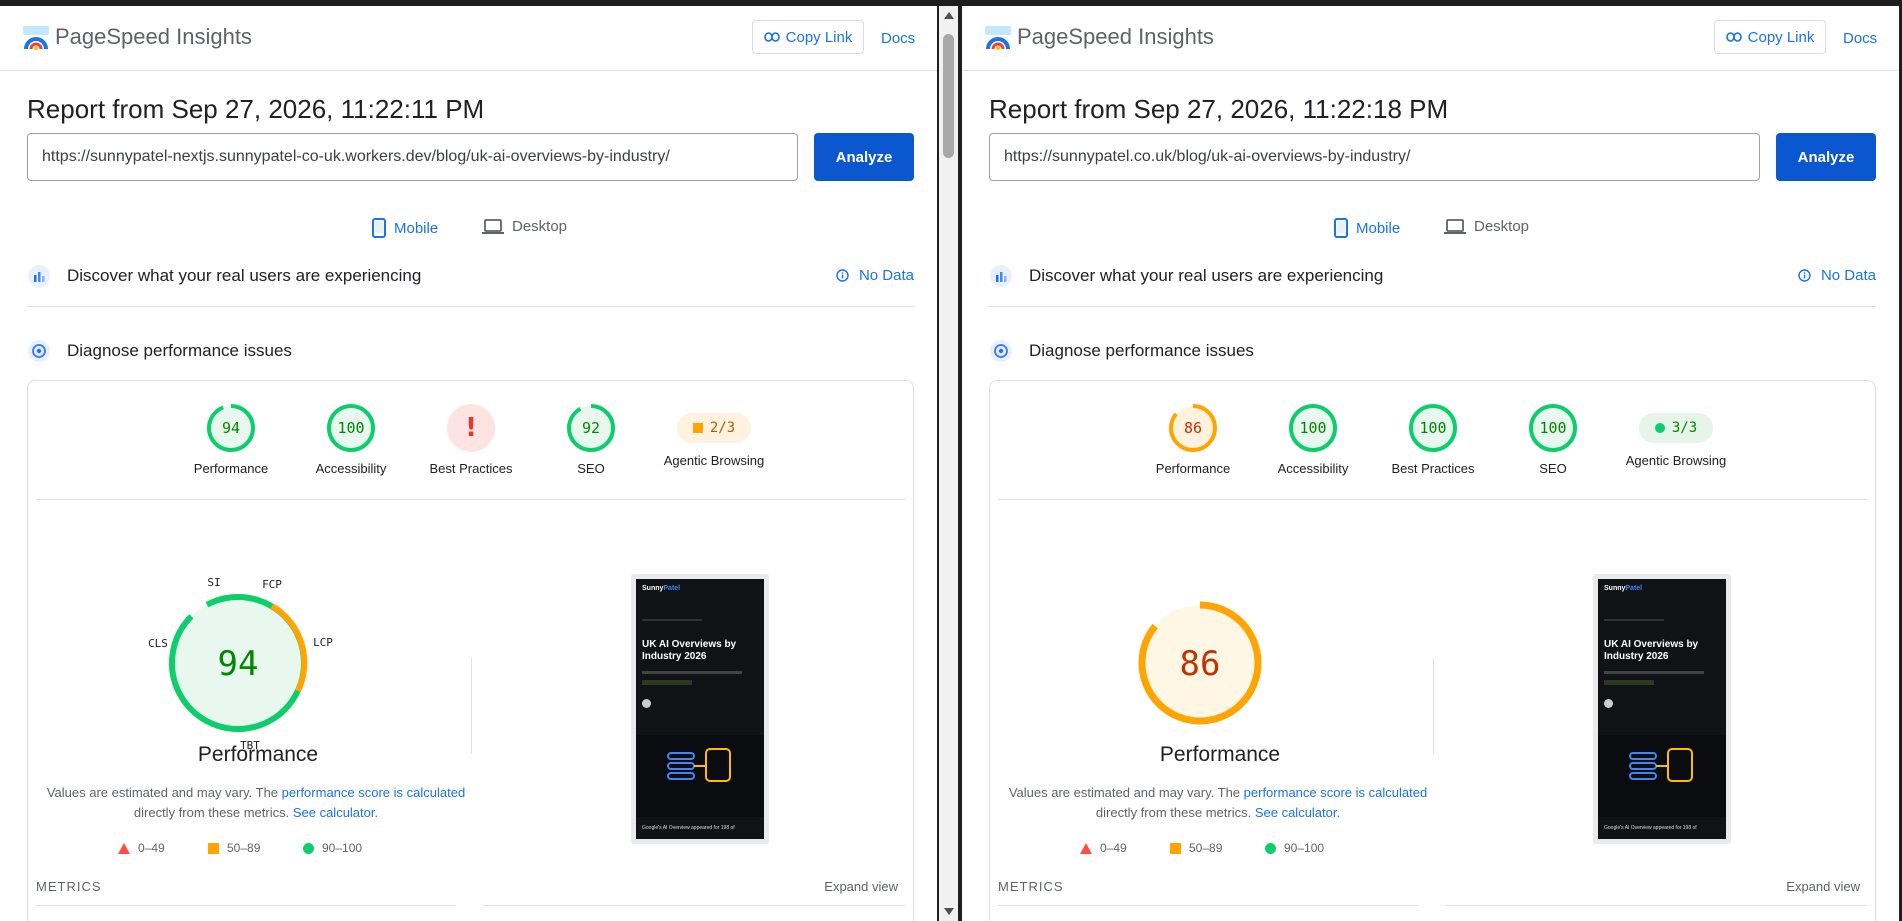 The width and height of the screenshot is (1902, 921). I want to click on pagespeed-logo-icon, so click(998, 38).